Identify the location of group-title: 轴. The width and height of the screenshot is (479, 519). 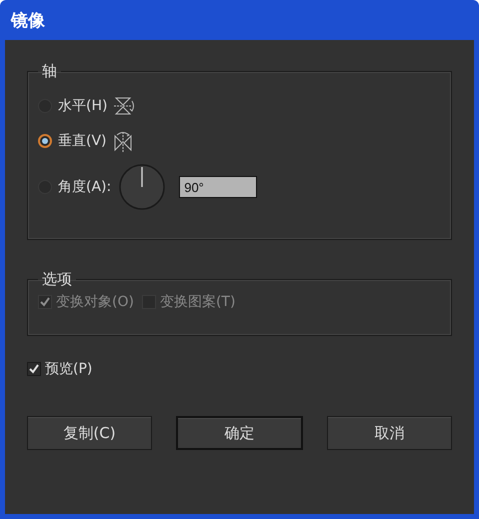
(49, 71).